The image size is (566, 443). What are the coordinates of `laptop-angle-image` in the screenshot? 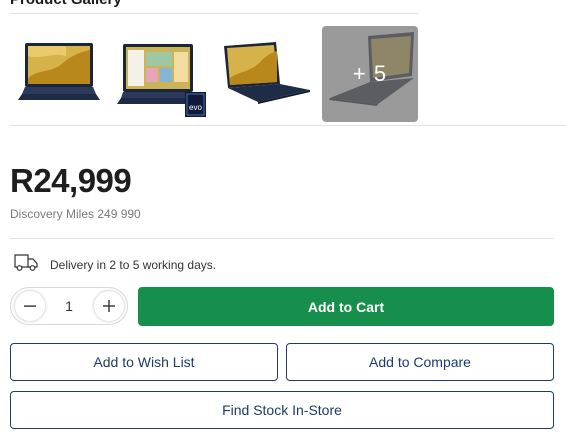 It's located at (266, 74).